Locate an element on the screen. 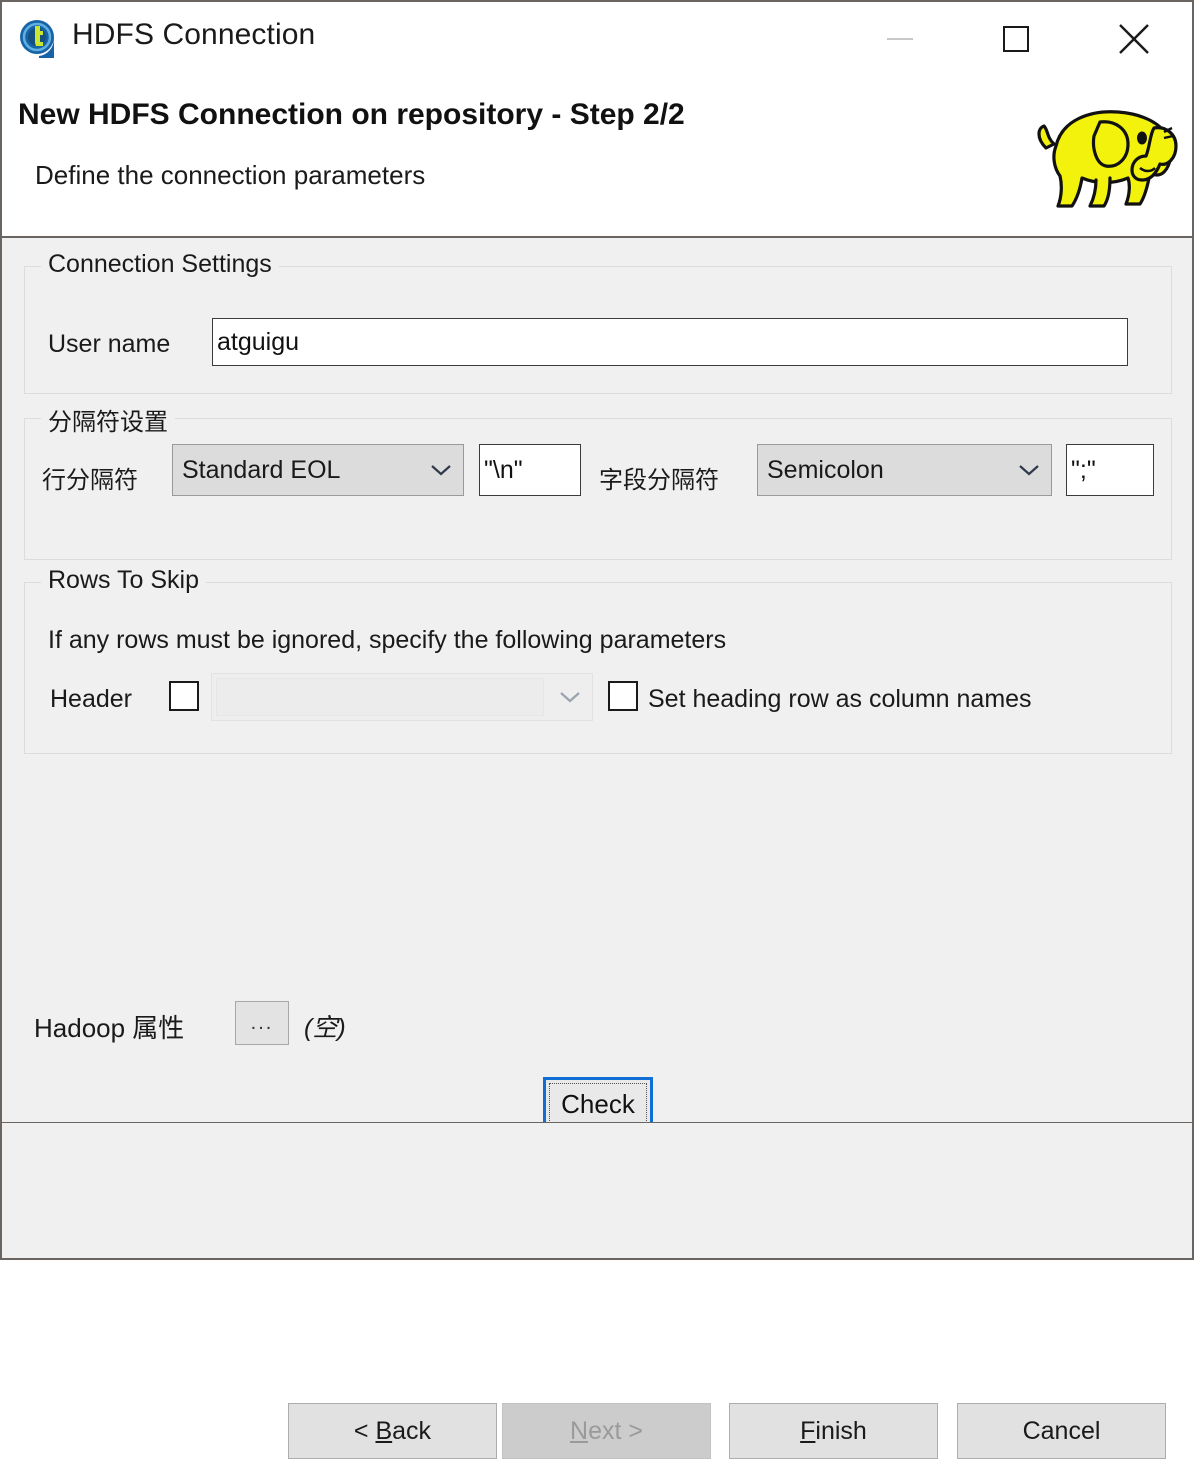  maximize-glyph is located at coordinates (1016, 39).